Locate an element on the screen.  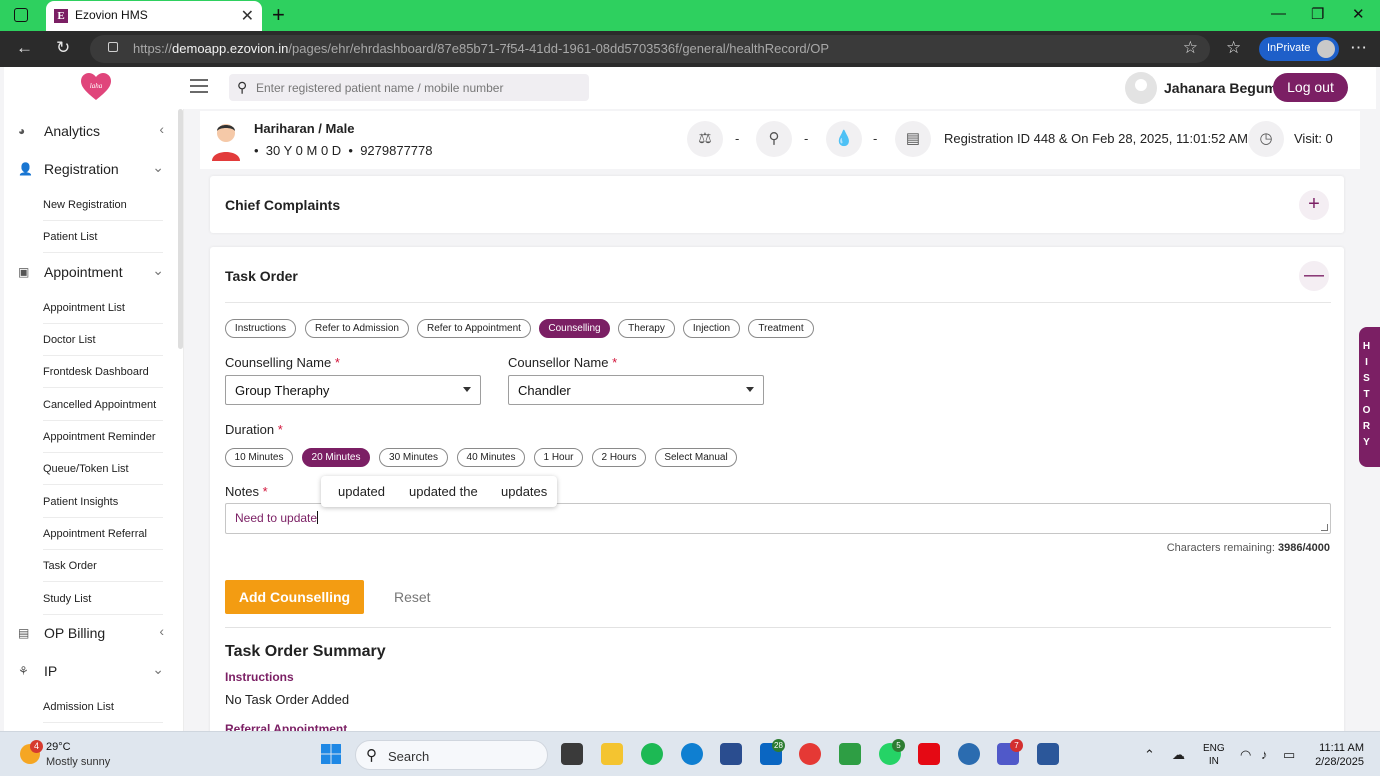
weather-condition: Mostly sunny is located at coordinates (78, 762).